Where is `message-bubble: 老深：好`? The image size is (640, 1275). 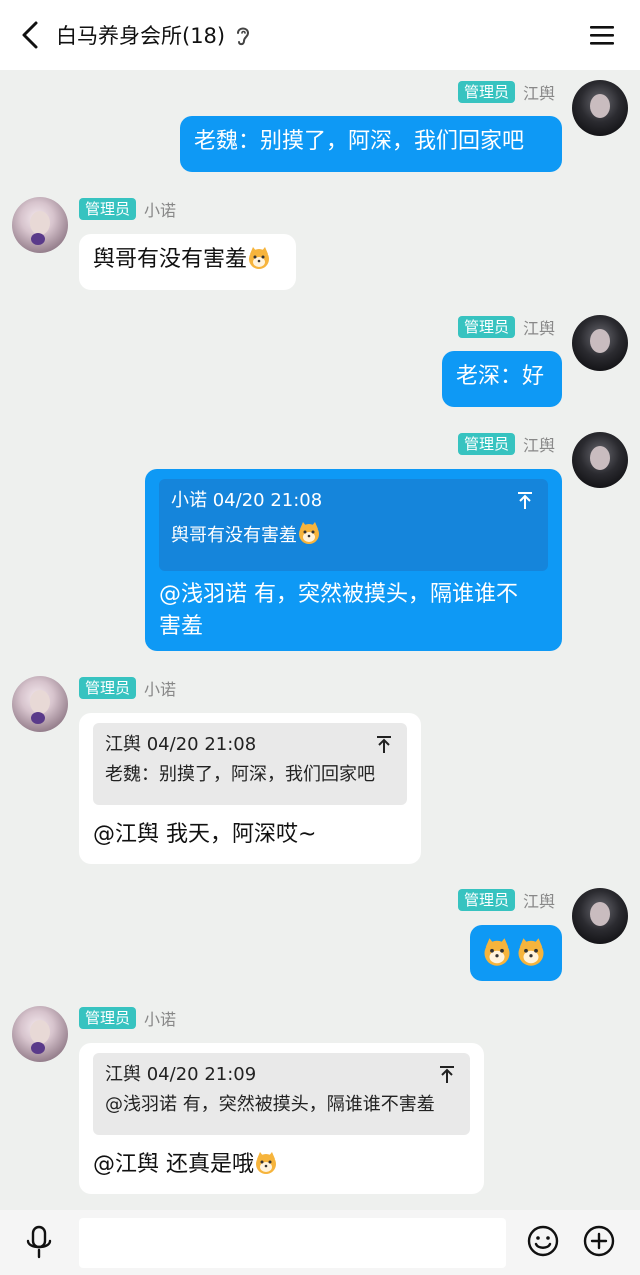 message-bubble: 老深：好 is located at coordinates (502, 379).